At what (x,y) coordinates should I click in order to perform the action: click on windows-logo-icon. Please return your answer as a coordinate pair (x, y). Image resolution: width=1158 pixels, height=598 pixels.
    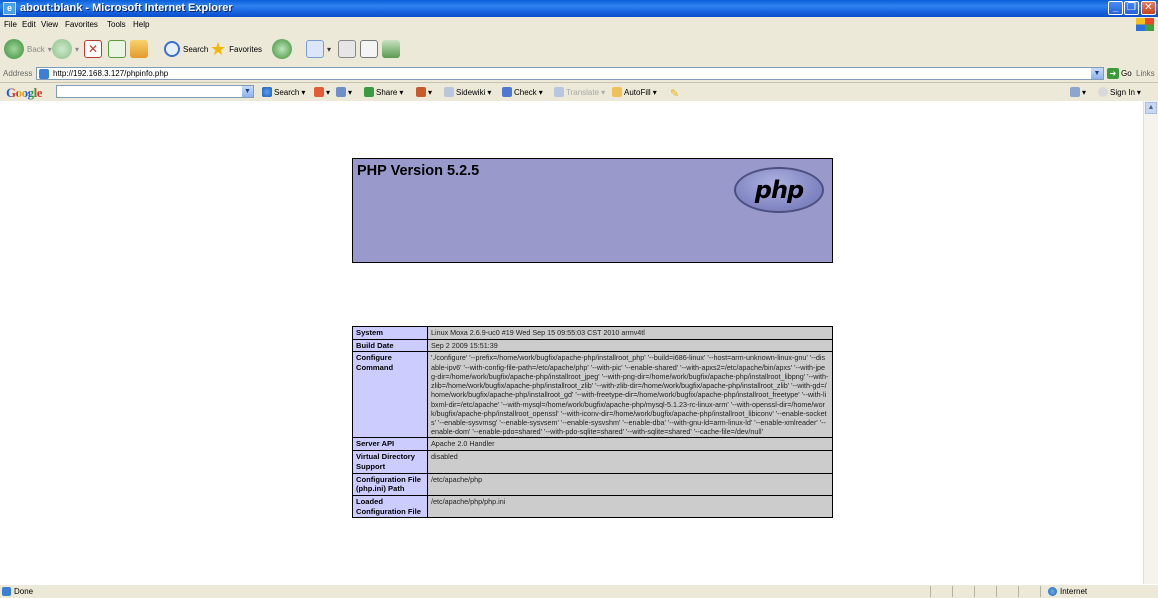
    Looking at the image, I should click on (1145, 24).